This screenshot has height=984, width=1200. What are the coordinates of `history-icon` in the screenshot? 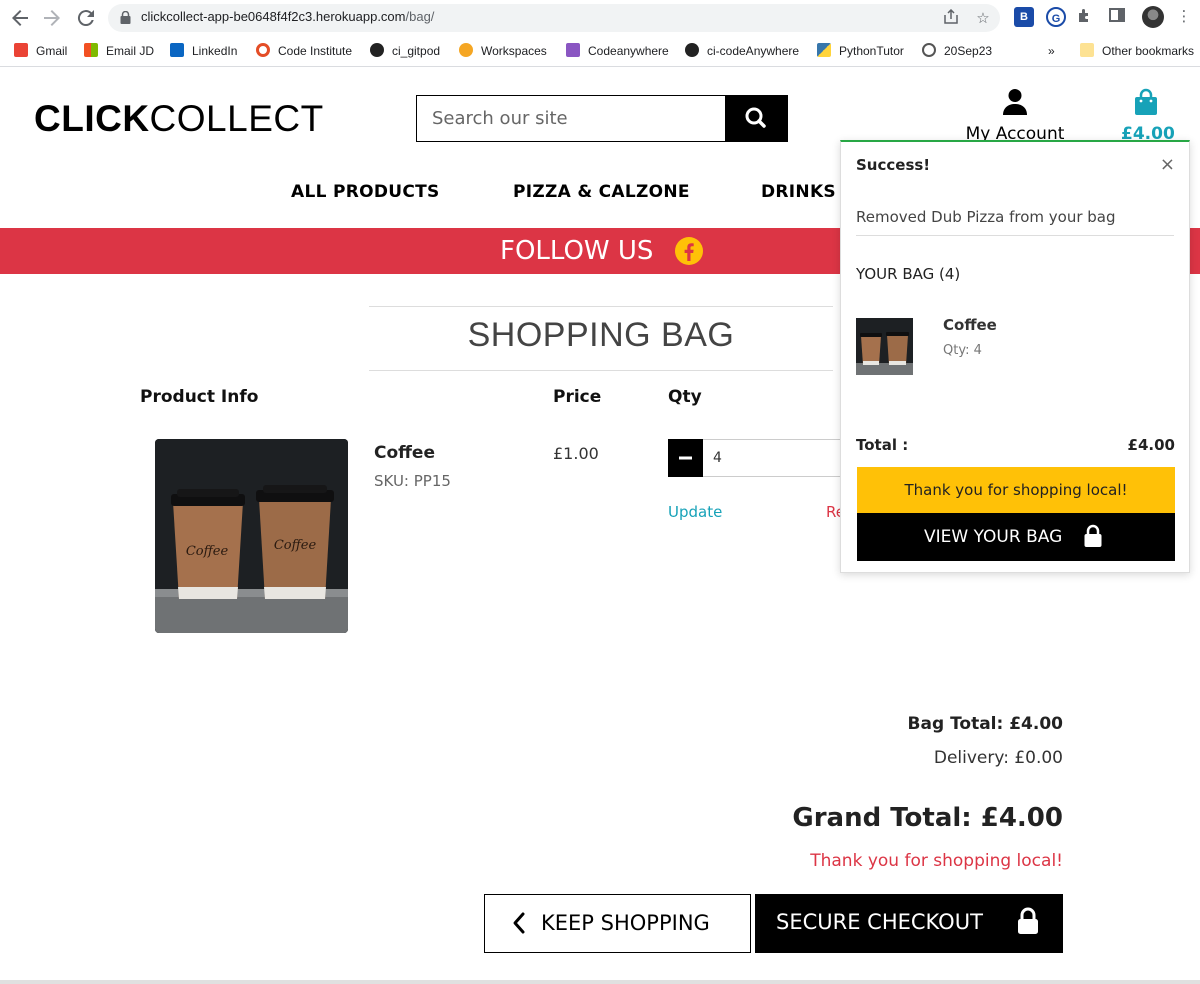 It's located at (929, 50).